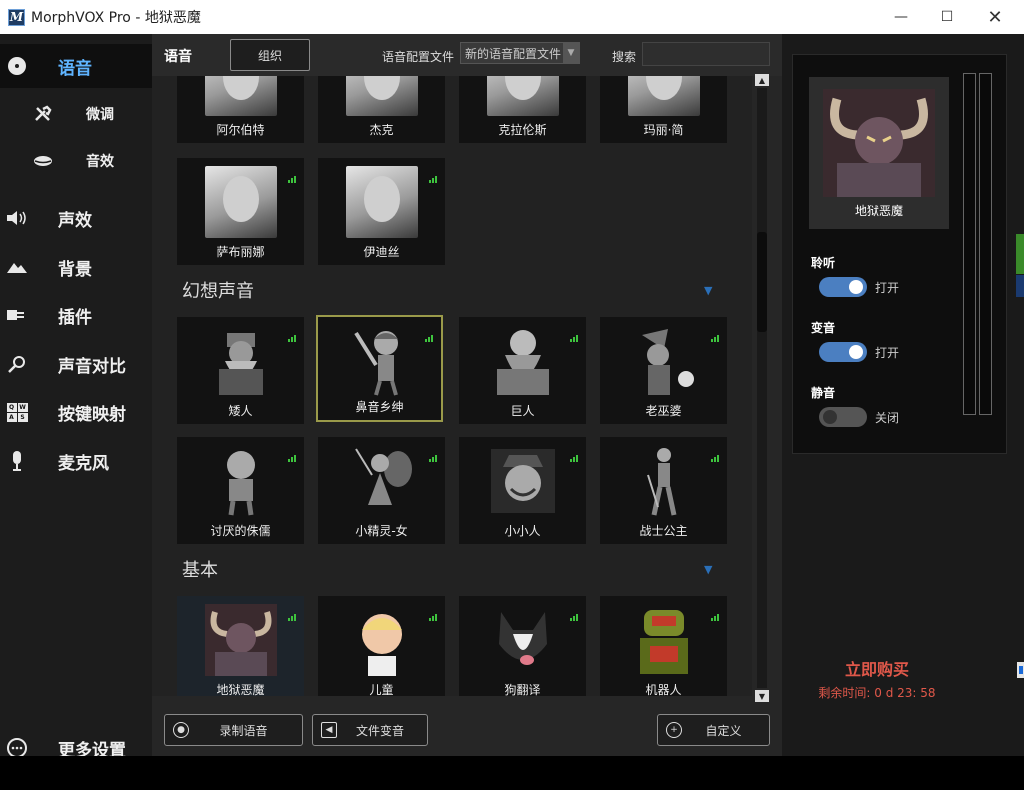 The height and width of the screenshot is (790, 1024). What do you see at coordinates (83, 463) in the screenshot?
I see `sidebar-item-label: 麦克风` at bounding box center [83, 463].